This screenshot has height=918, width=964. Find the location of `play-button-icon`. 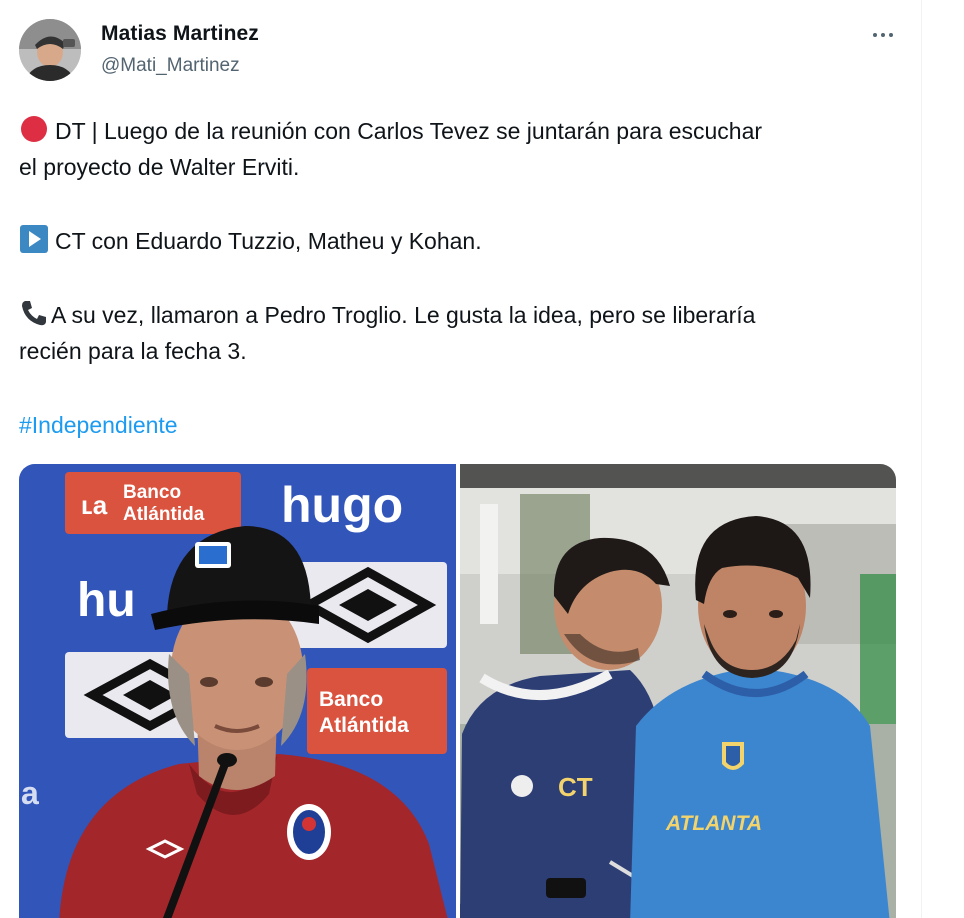

play-button-icon is located at coordinates (34, 239).